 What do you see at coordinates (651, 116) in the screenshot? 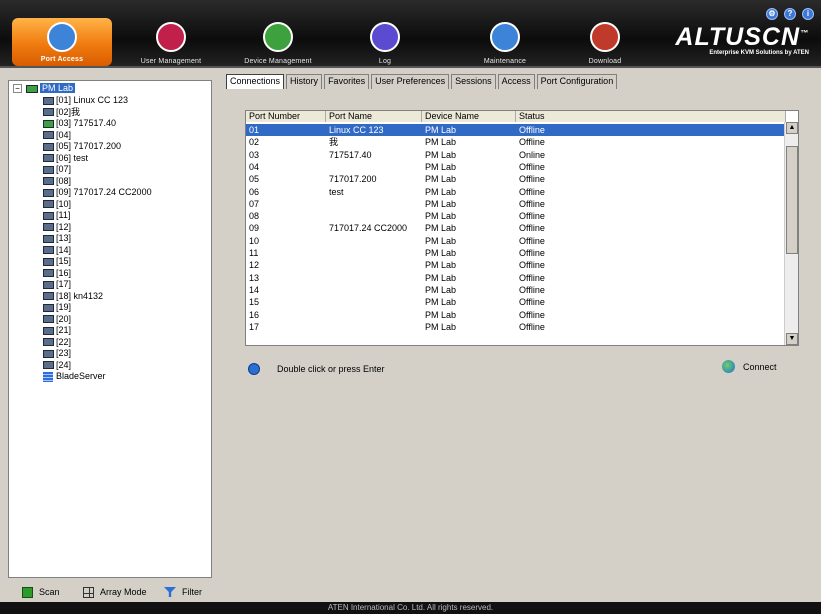
I see `column-header: Status` at bounding box center [651, 116].